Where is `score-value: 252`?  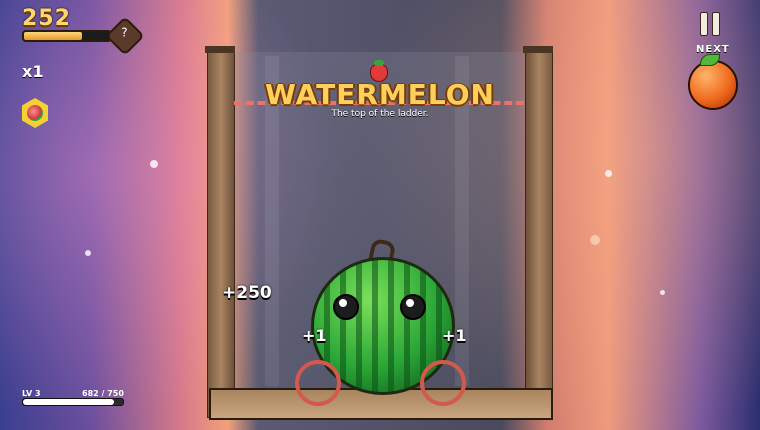
score-value: 252 is located at coordinates (46, 18).